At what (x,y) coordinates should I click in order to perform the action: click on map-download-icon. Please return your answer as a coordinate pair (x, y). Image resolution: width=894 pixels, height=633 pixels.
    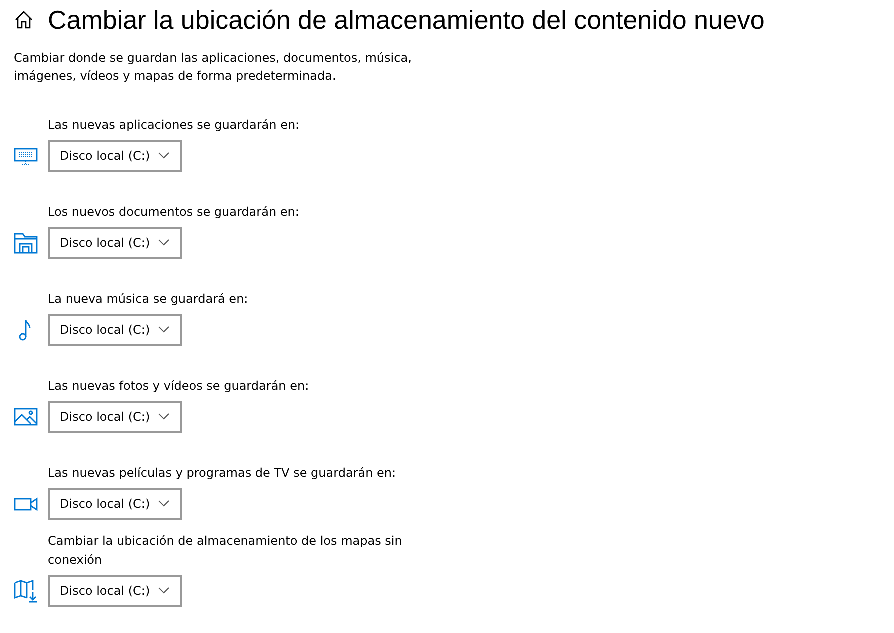
    Looking at the image, I should click on (26, 591).